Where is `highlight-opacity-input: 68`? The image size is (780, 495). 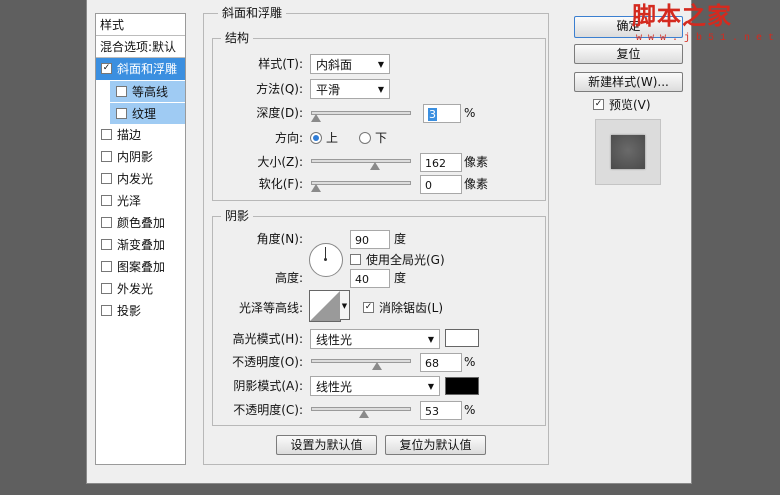 highlight-opacity-input: 68 is located at coordinates (441, 362).